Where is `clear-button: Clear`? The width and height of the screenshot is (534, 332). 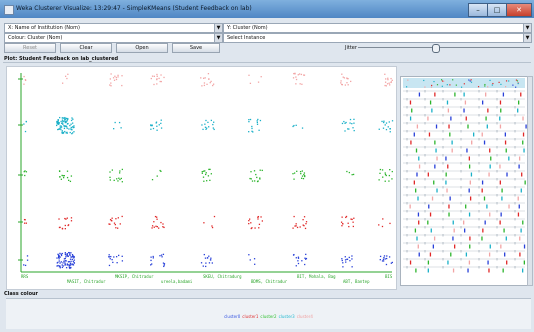
clear-button: Clear is located at coordinates (86, 48).